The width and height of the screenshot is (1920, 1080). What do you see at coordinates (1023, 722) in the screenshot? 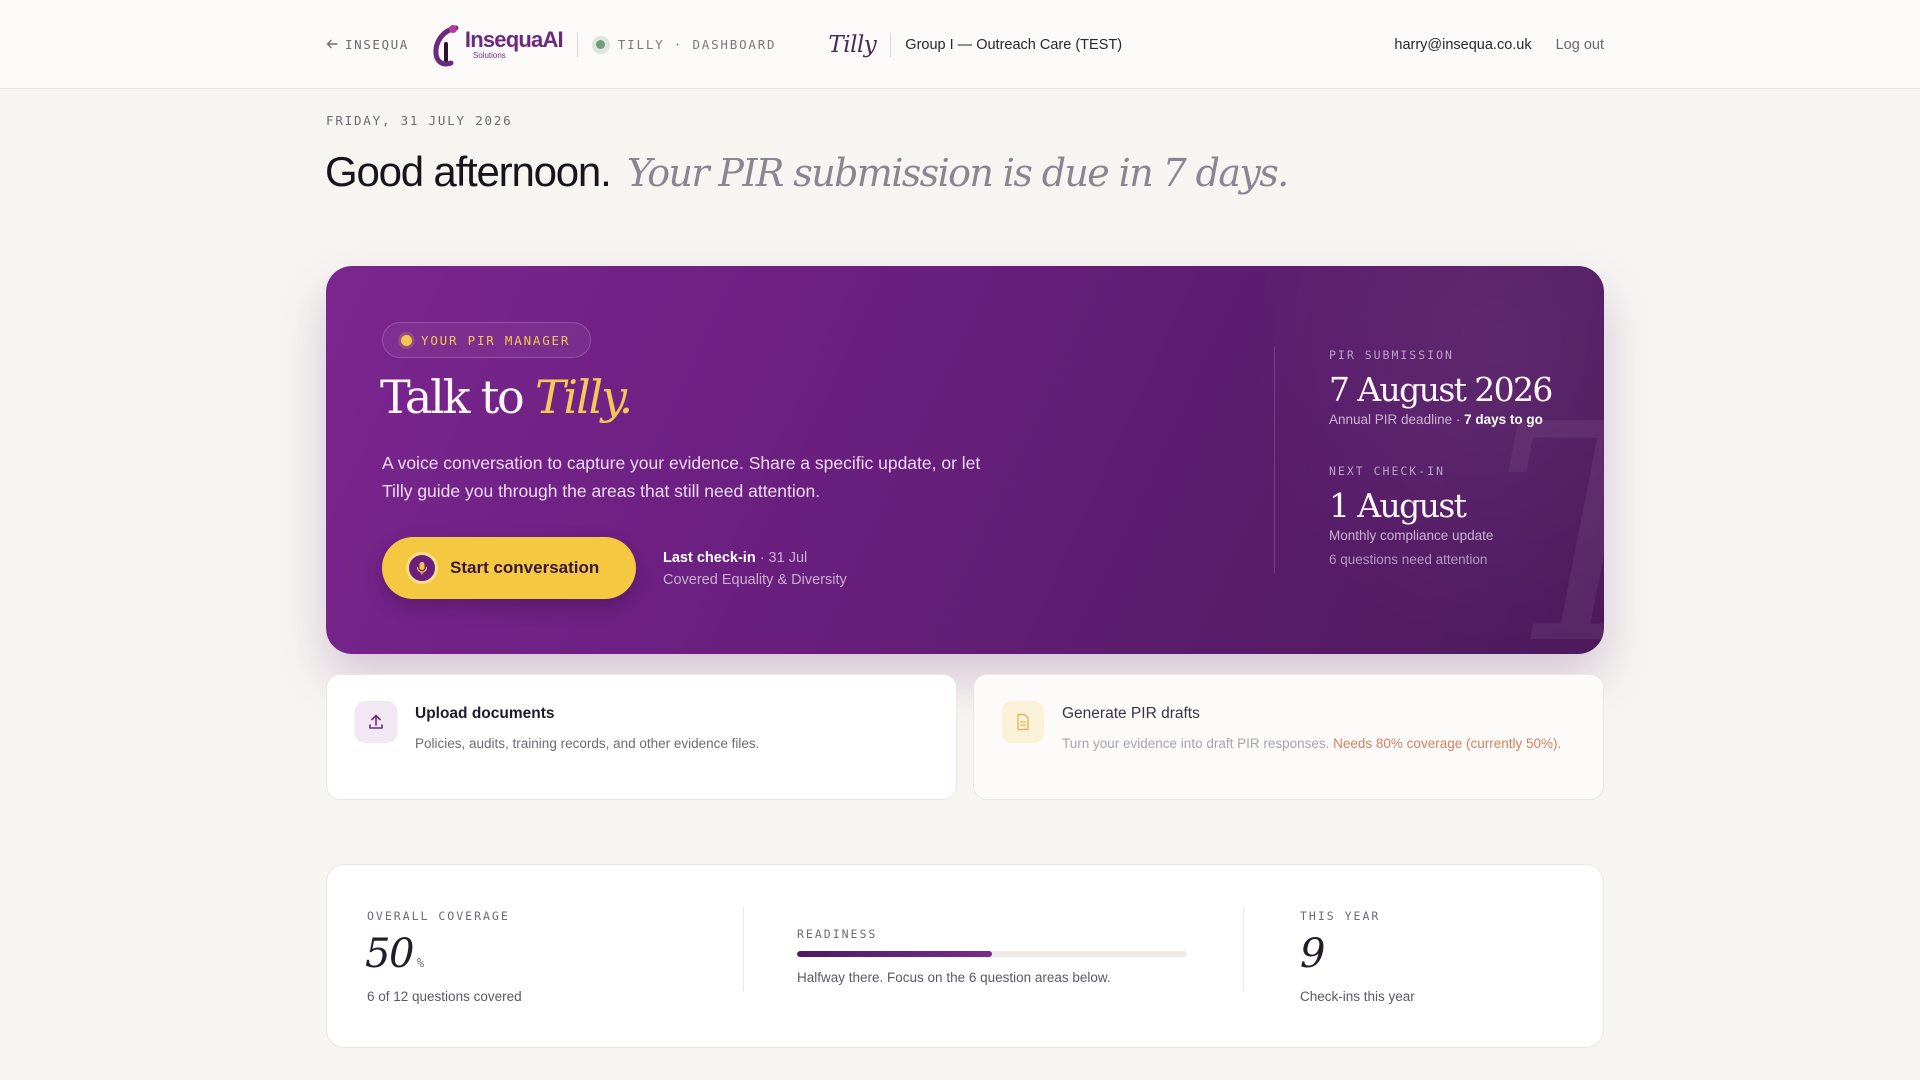
I see `document-icon` at bounding box center [1023, 722].